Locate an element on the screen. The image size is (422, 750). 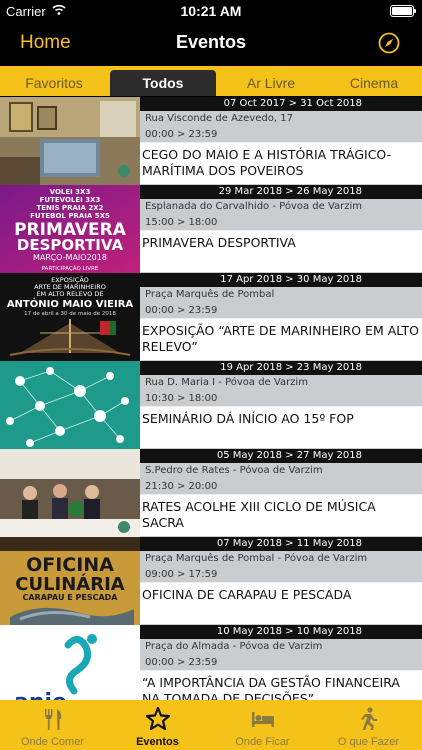
event-location: Praça Marquês de Pombal is located at coordinates (210, 294).